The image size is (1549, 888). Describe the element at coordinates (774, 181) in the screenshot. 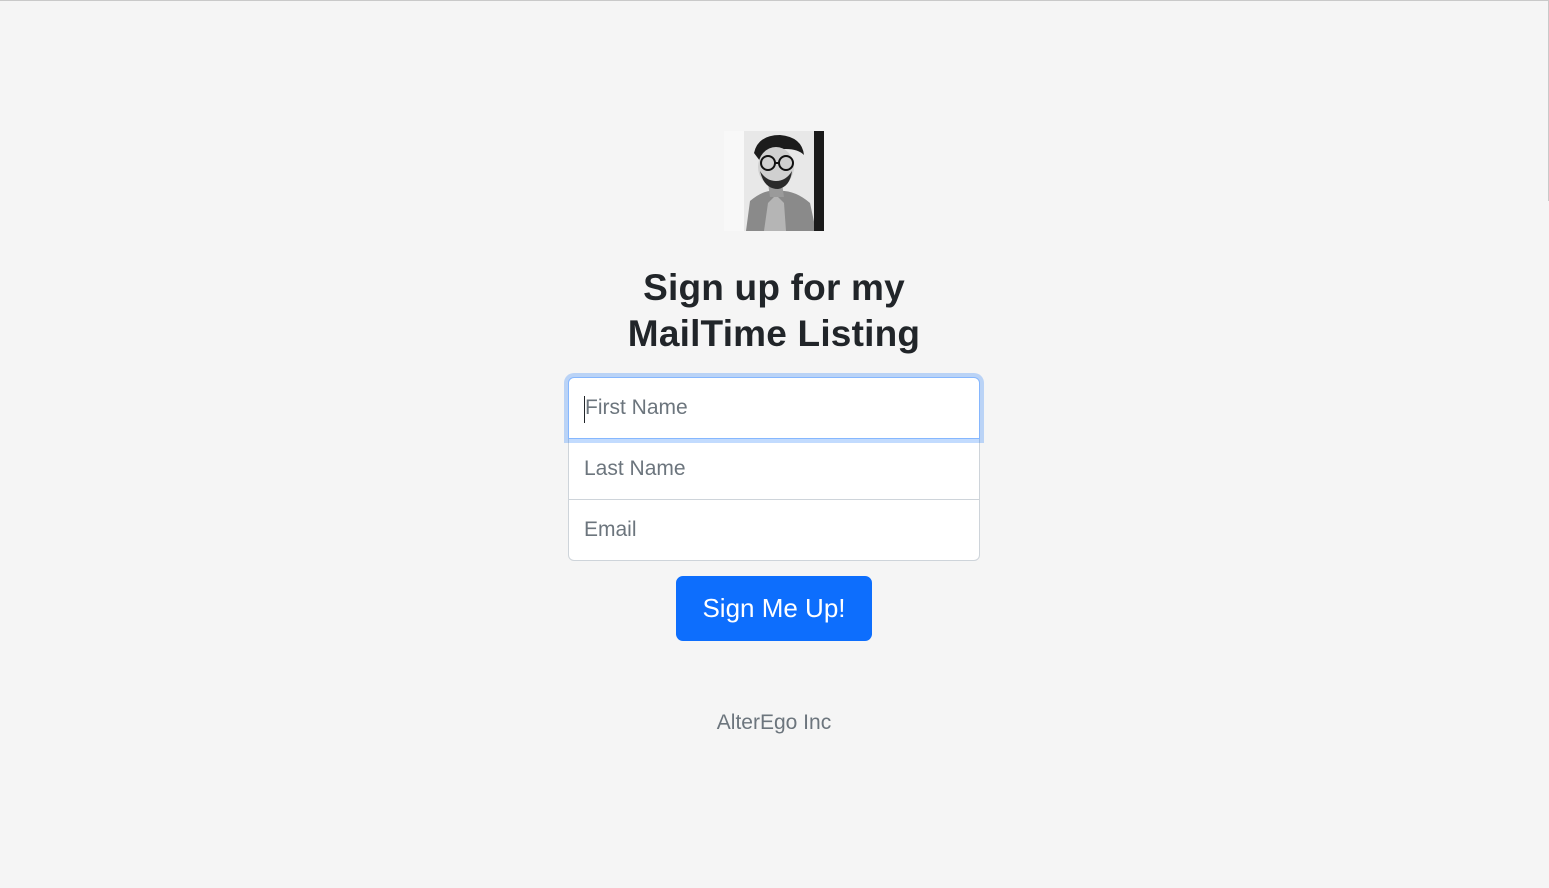

I see `profile-photo` at that location.